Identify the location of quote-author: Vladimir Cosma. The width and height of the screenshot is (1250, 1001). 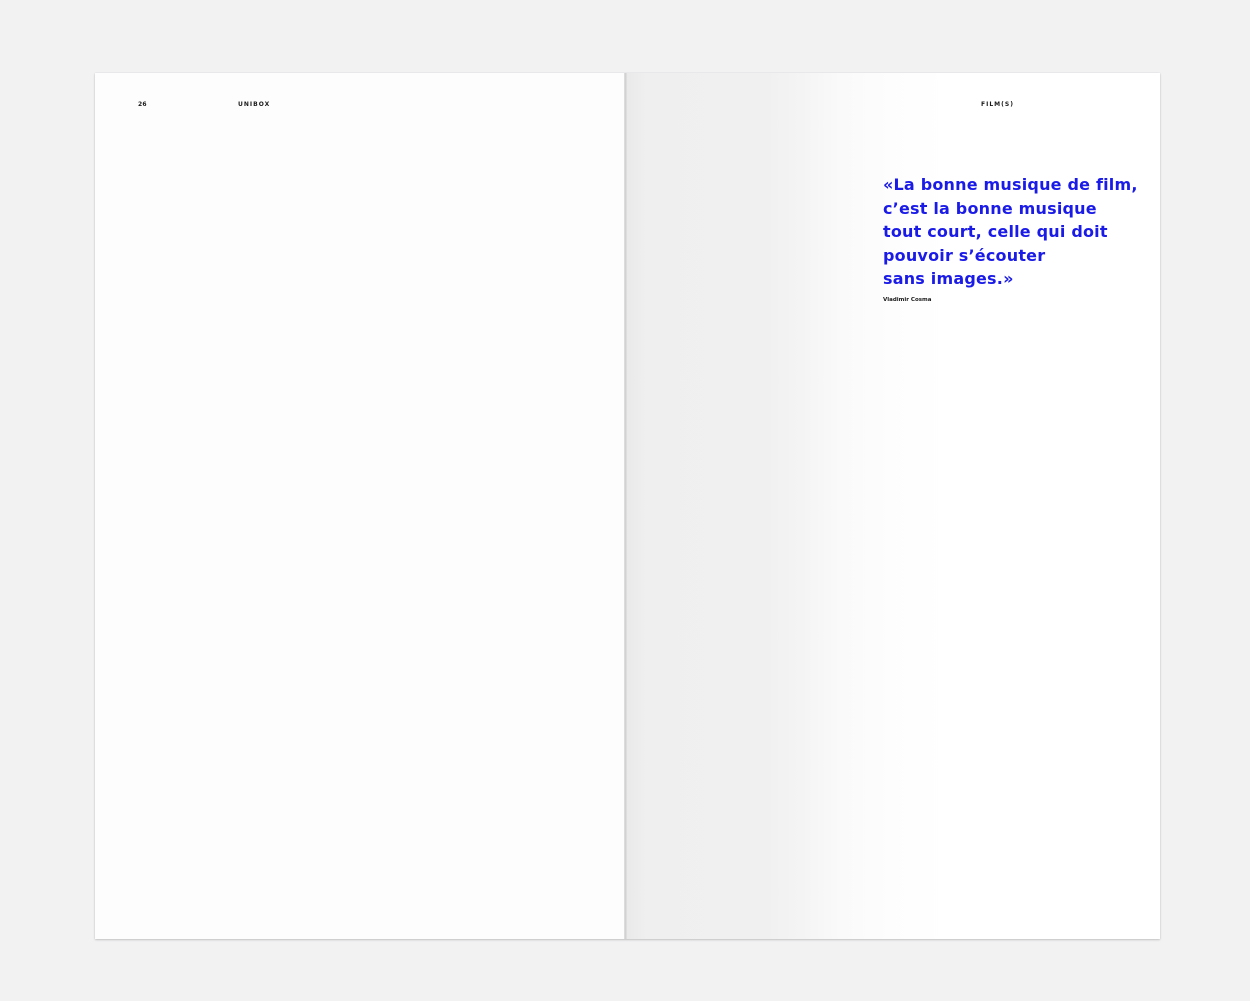
(907, 300).